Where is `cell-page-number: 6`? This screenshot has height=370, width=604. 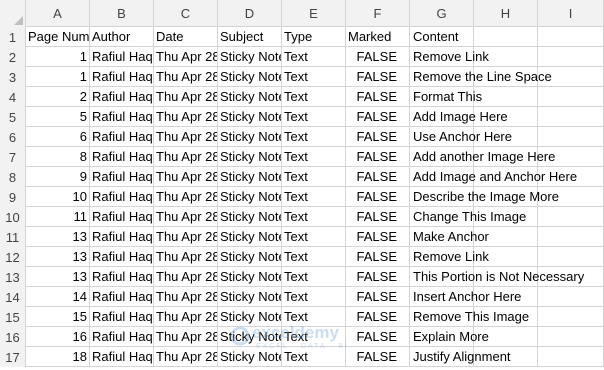
cell-page-number: 6 is located at coordinates (58, 136).